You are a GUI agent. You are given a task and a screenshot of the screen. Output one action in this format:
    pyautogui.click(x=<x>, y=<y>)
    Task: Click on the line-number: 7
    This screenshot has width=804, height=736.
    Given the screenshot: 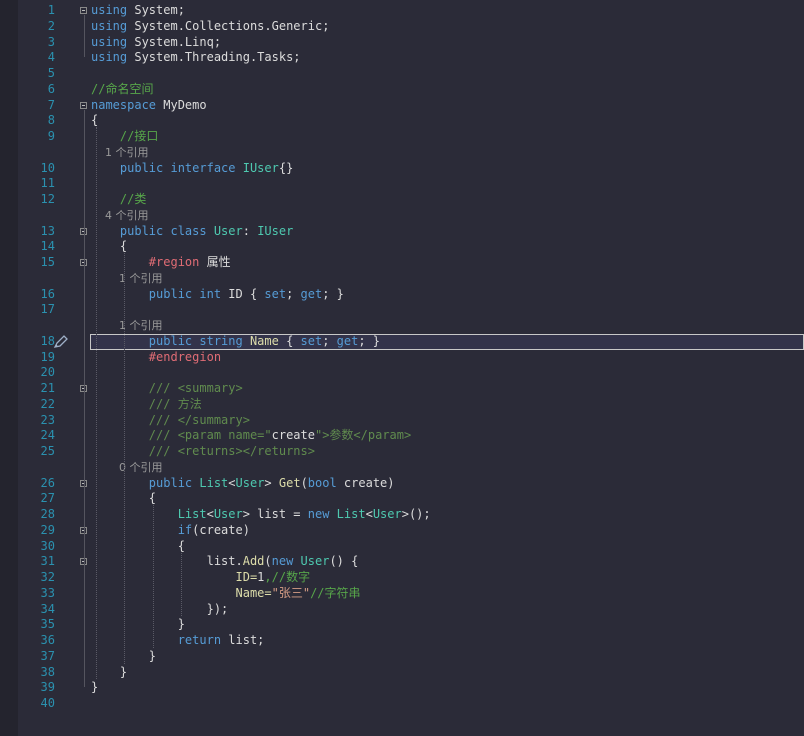 What is the action you would take?
    pyautogui.click(x=51, y=104)
    